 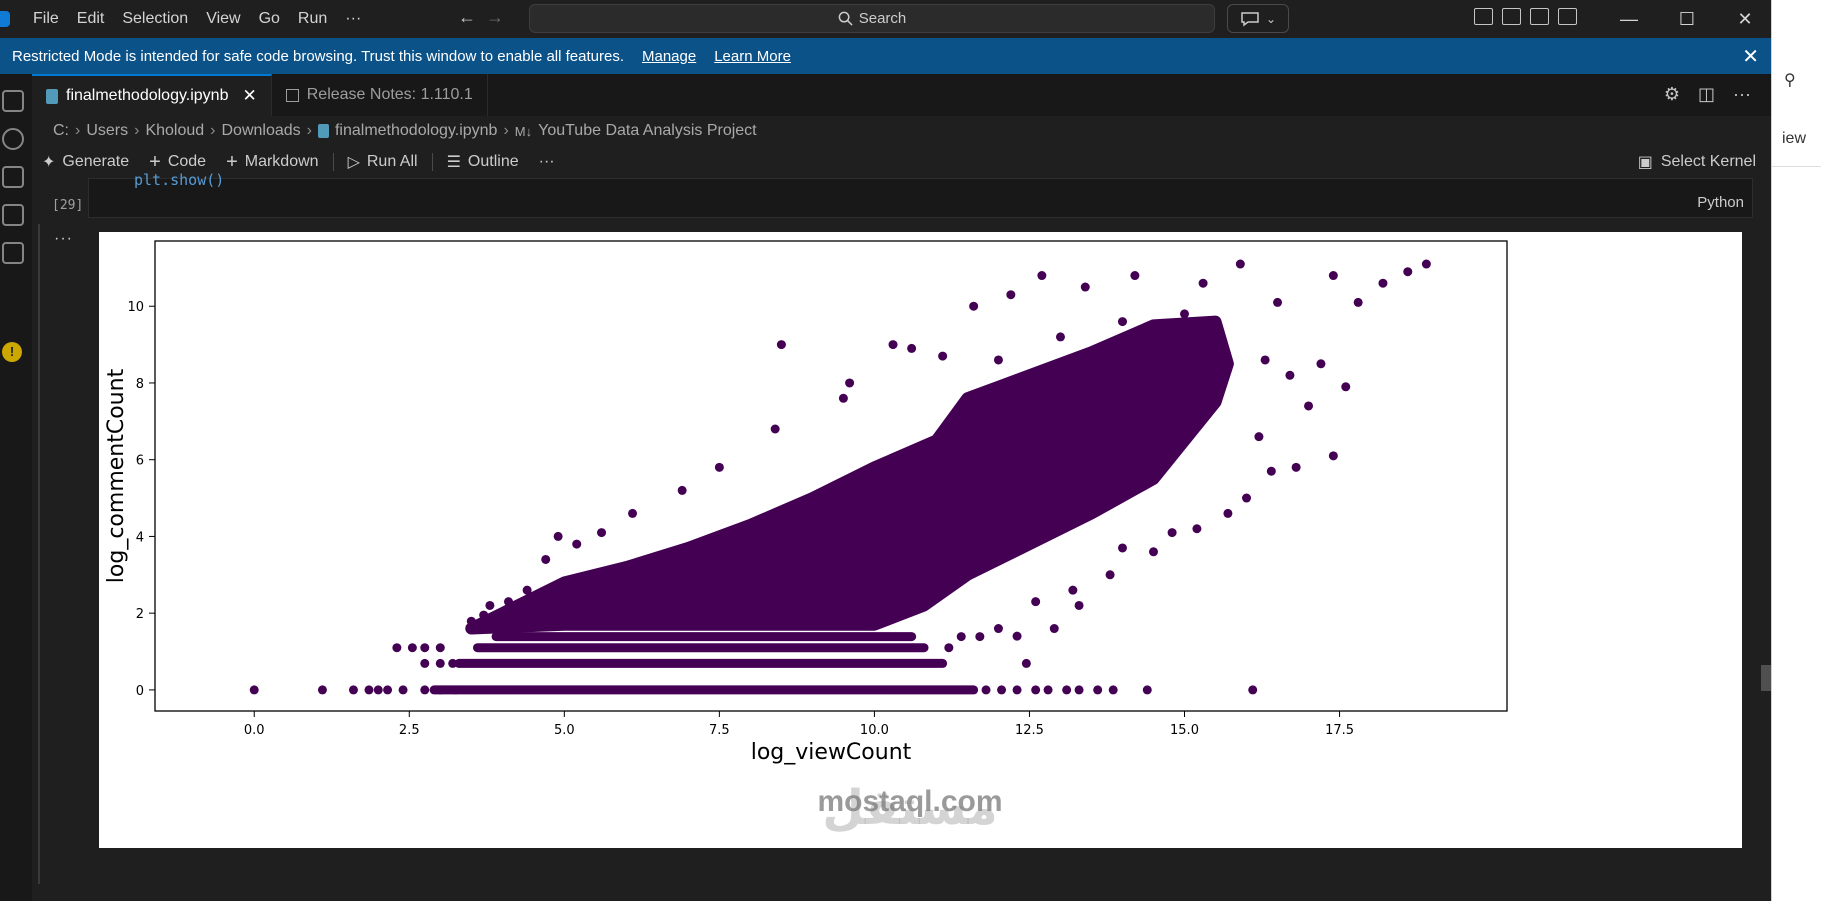 What do you see at coordinates (13, 177) in the screenshot?
I see `source-control-icon` at bounding box center [13, 177].